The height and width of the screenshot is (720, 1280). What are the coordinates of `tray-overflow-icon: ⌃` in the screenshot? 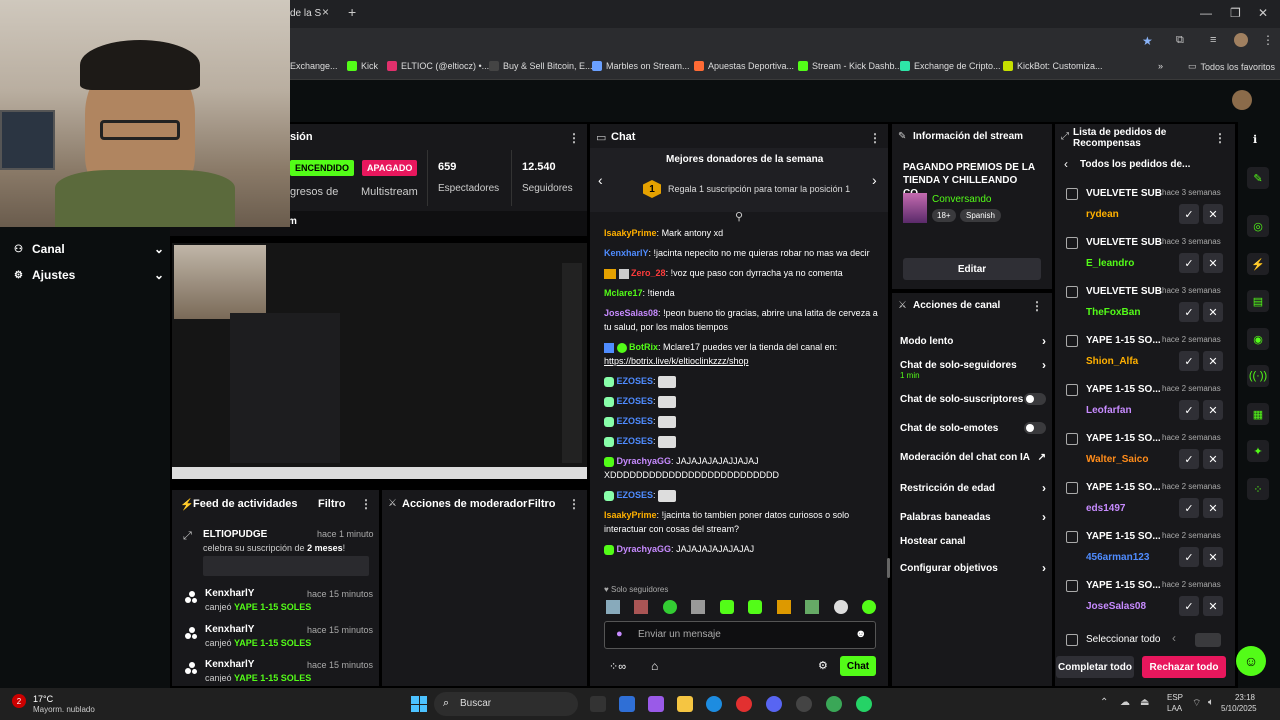 It's located at (1104, 702).